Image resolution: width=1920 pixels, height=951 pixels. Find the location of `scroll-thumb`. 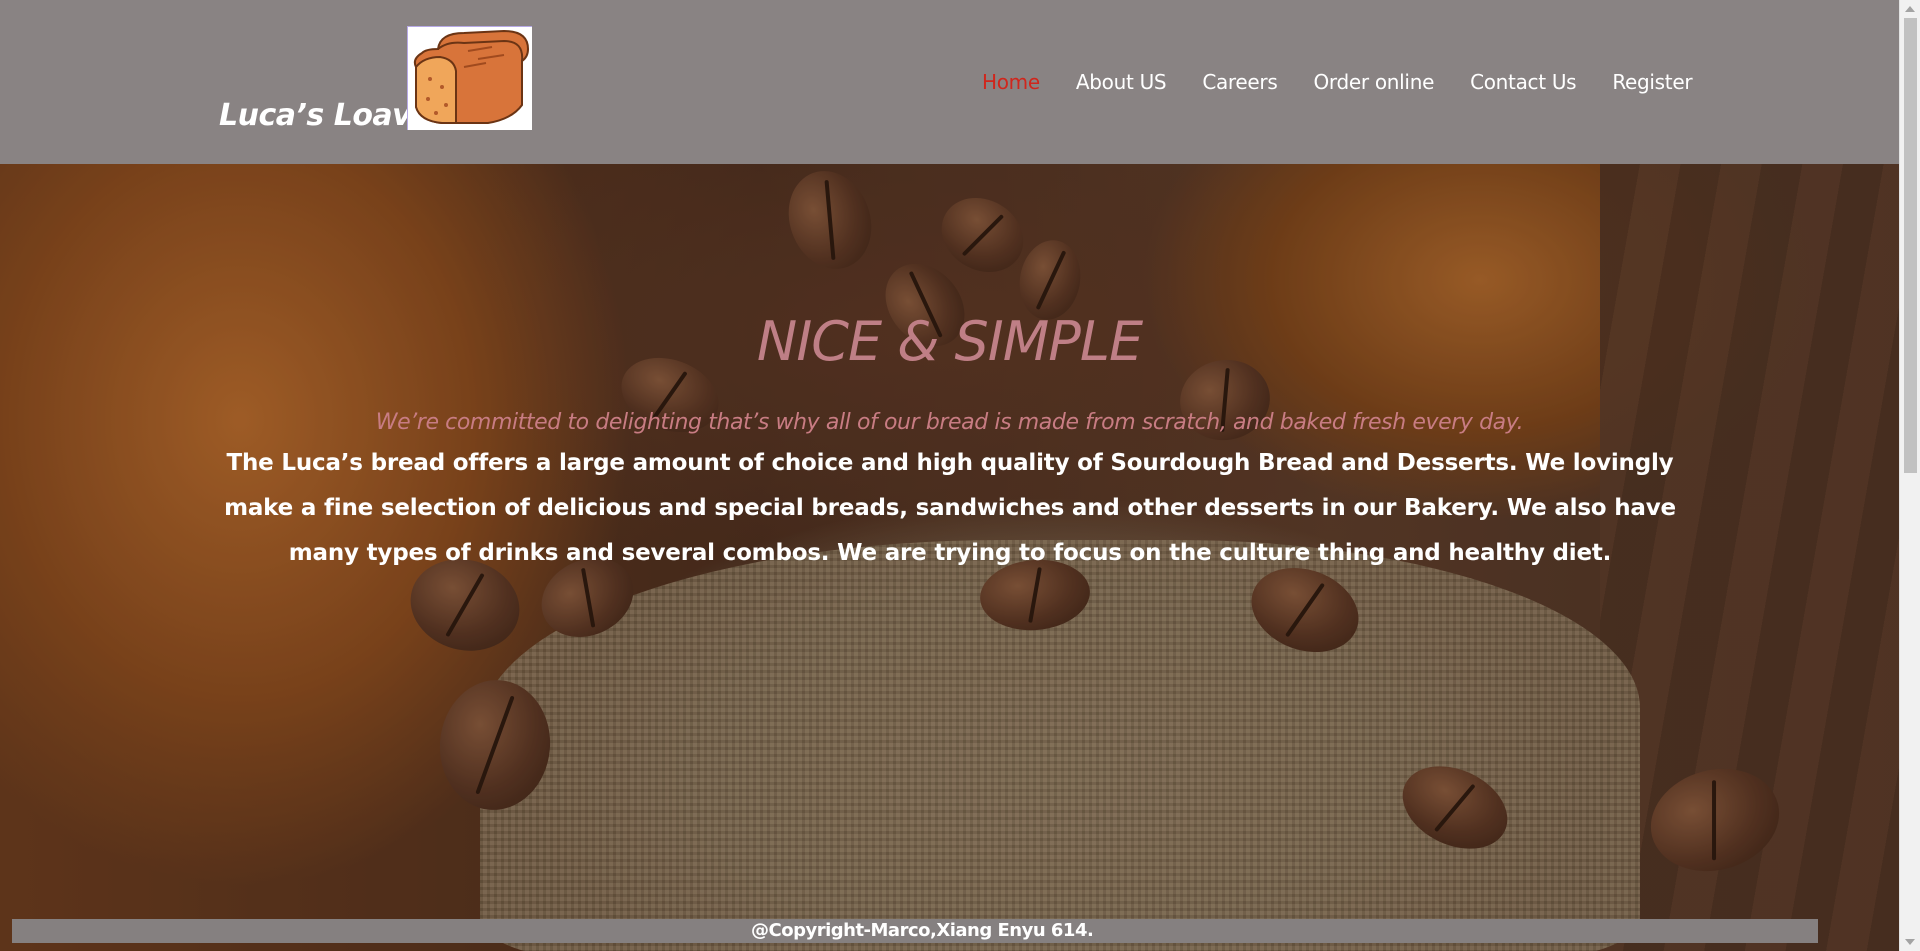

scroll-thumb is located at coordinates (1910, 245).